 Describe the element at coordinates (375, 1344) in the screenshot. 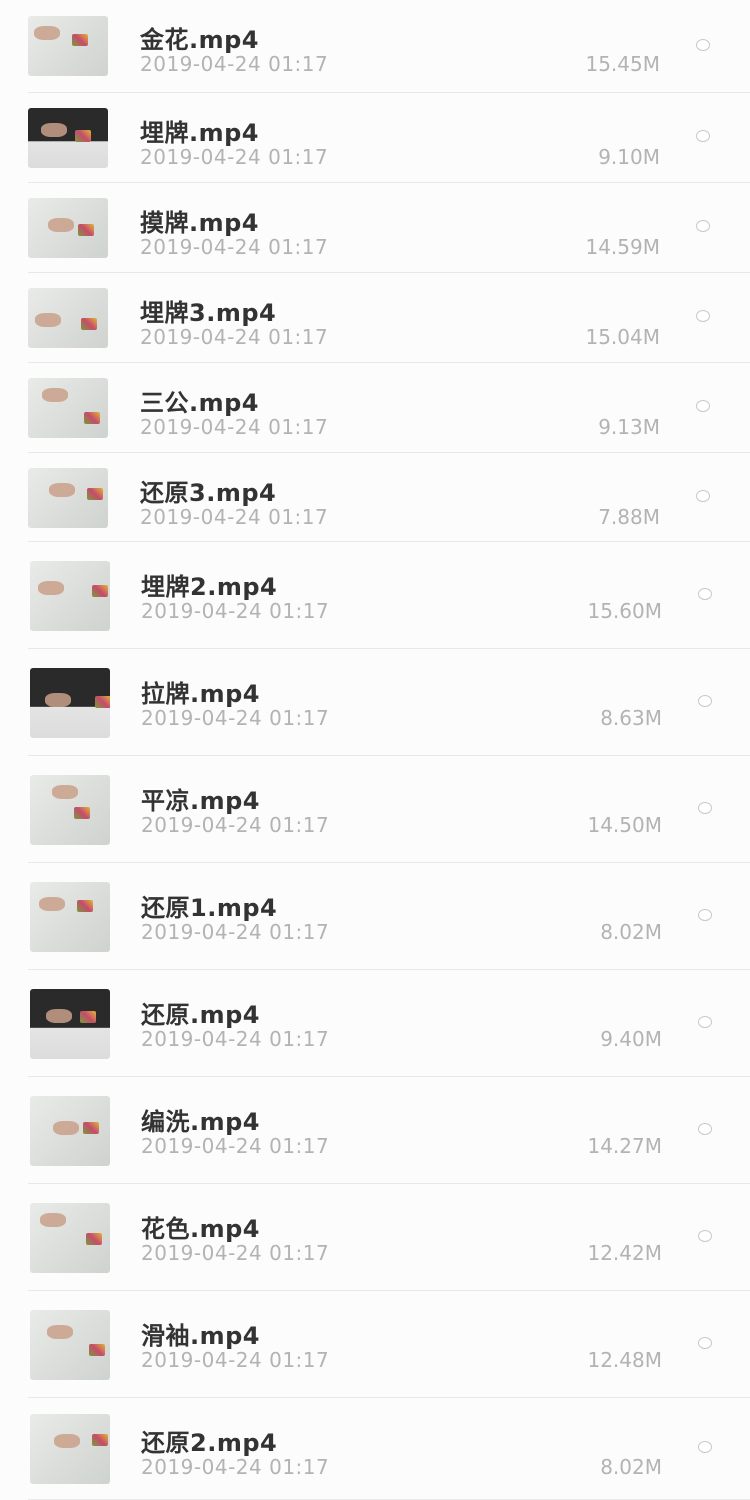

I see `list-item: 滑袖.mp4 2019-04-24 01:17 12.48M` at that location.